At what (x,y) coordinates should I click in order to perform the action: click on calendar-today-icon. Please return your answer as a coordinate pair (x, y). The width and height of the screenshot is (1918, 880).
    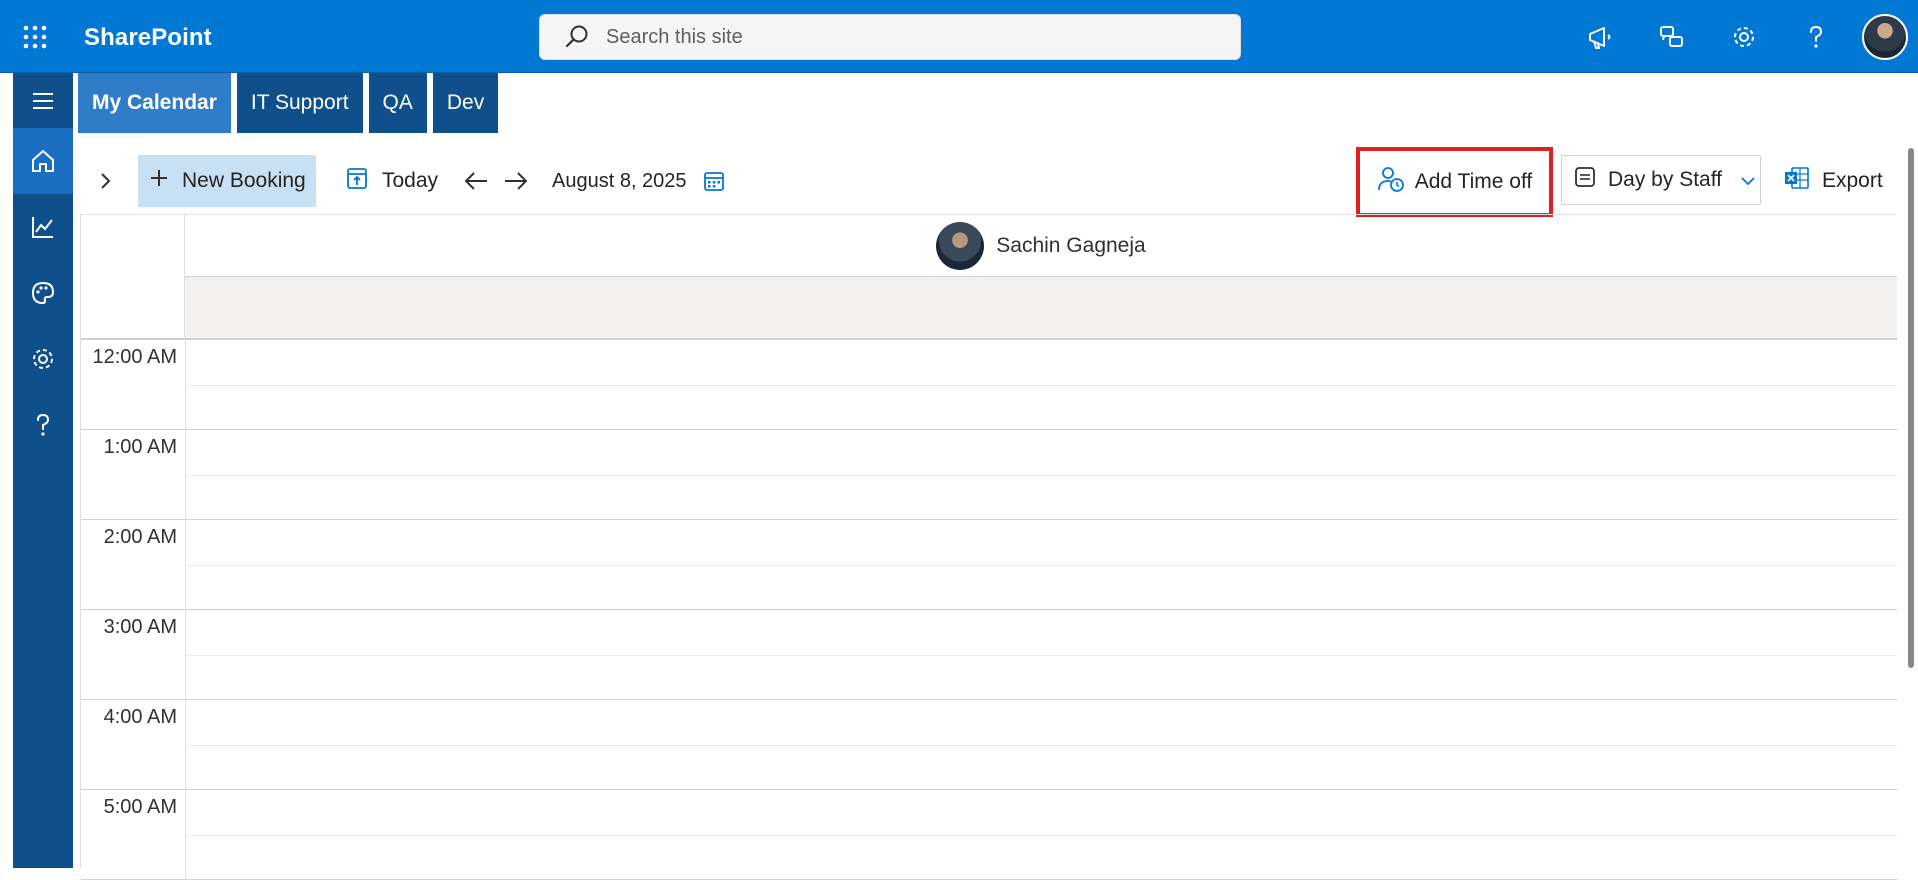
    Looking at the image, I should click on (357, 181).